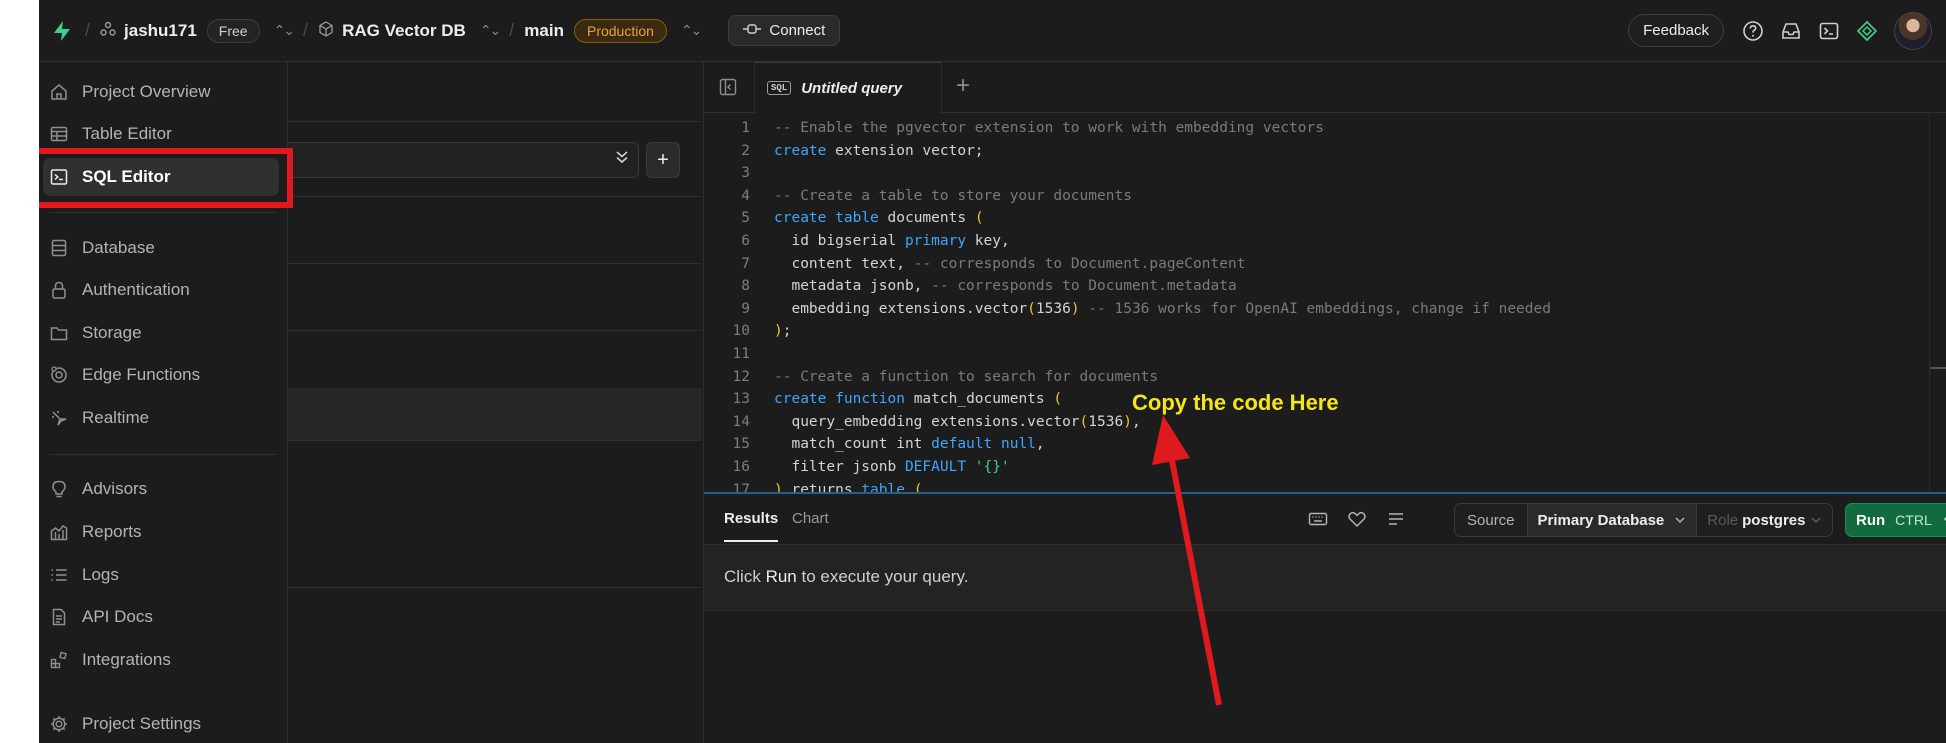 The width and height of the screenshot is (1946, 743). Describe the element at coordinates (1867, 31) in the screenshot. I see `assistant-icon` at that location.